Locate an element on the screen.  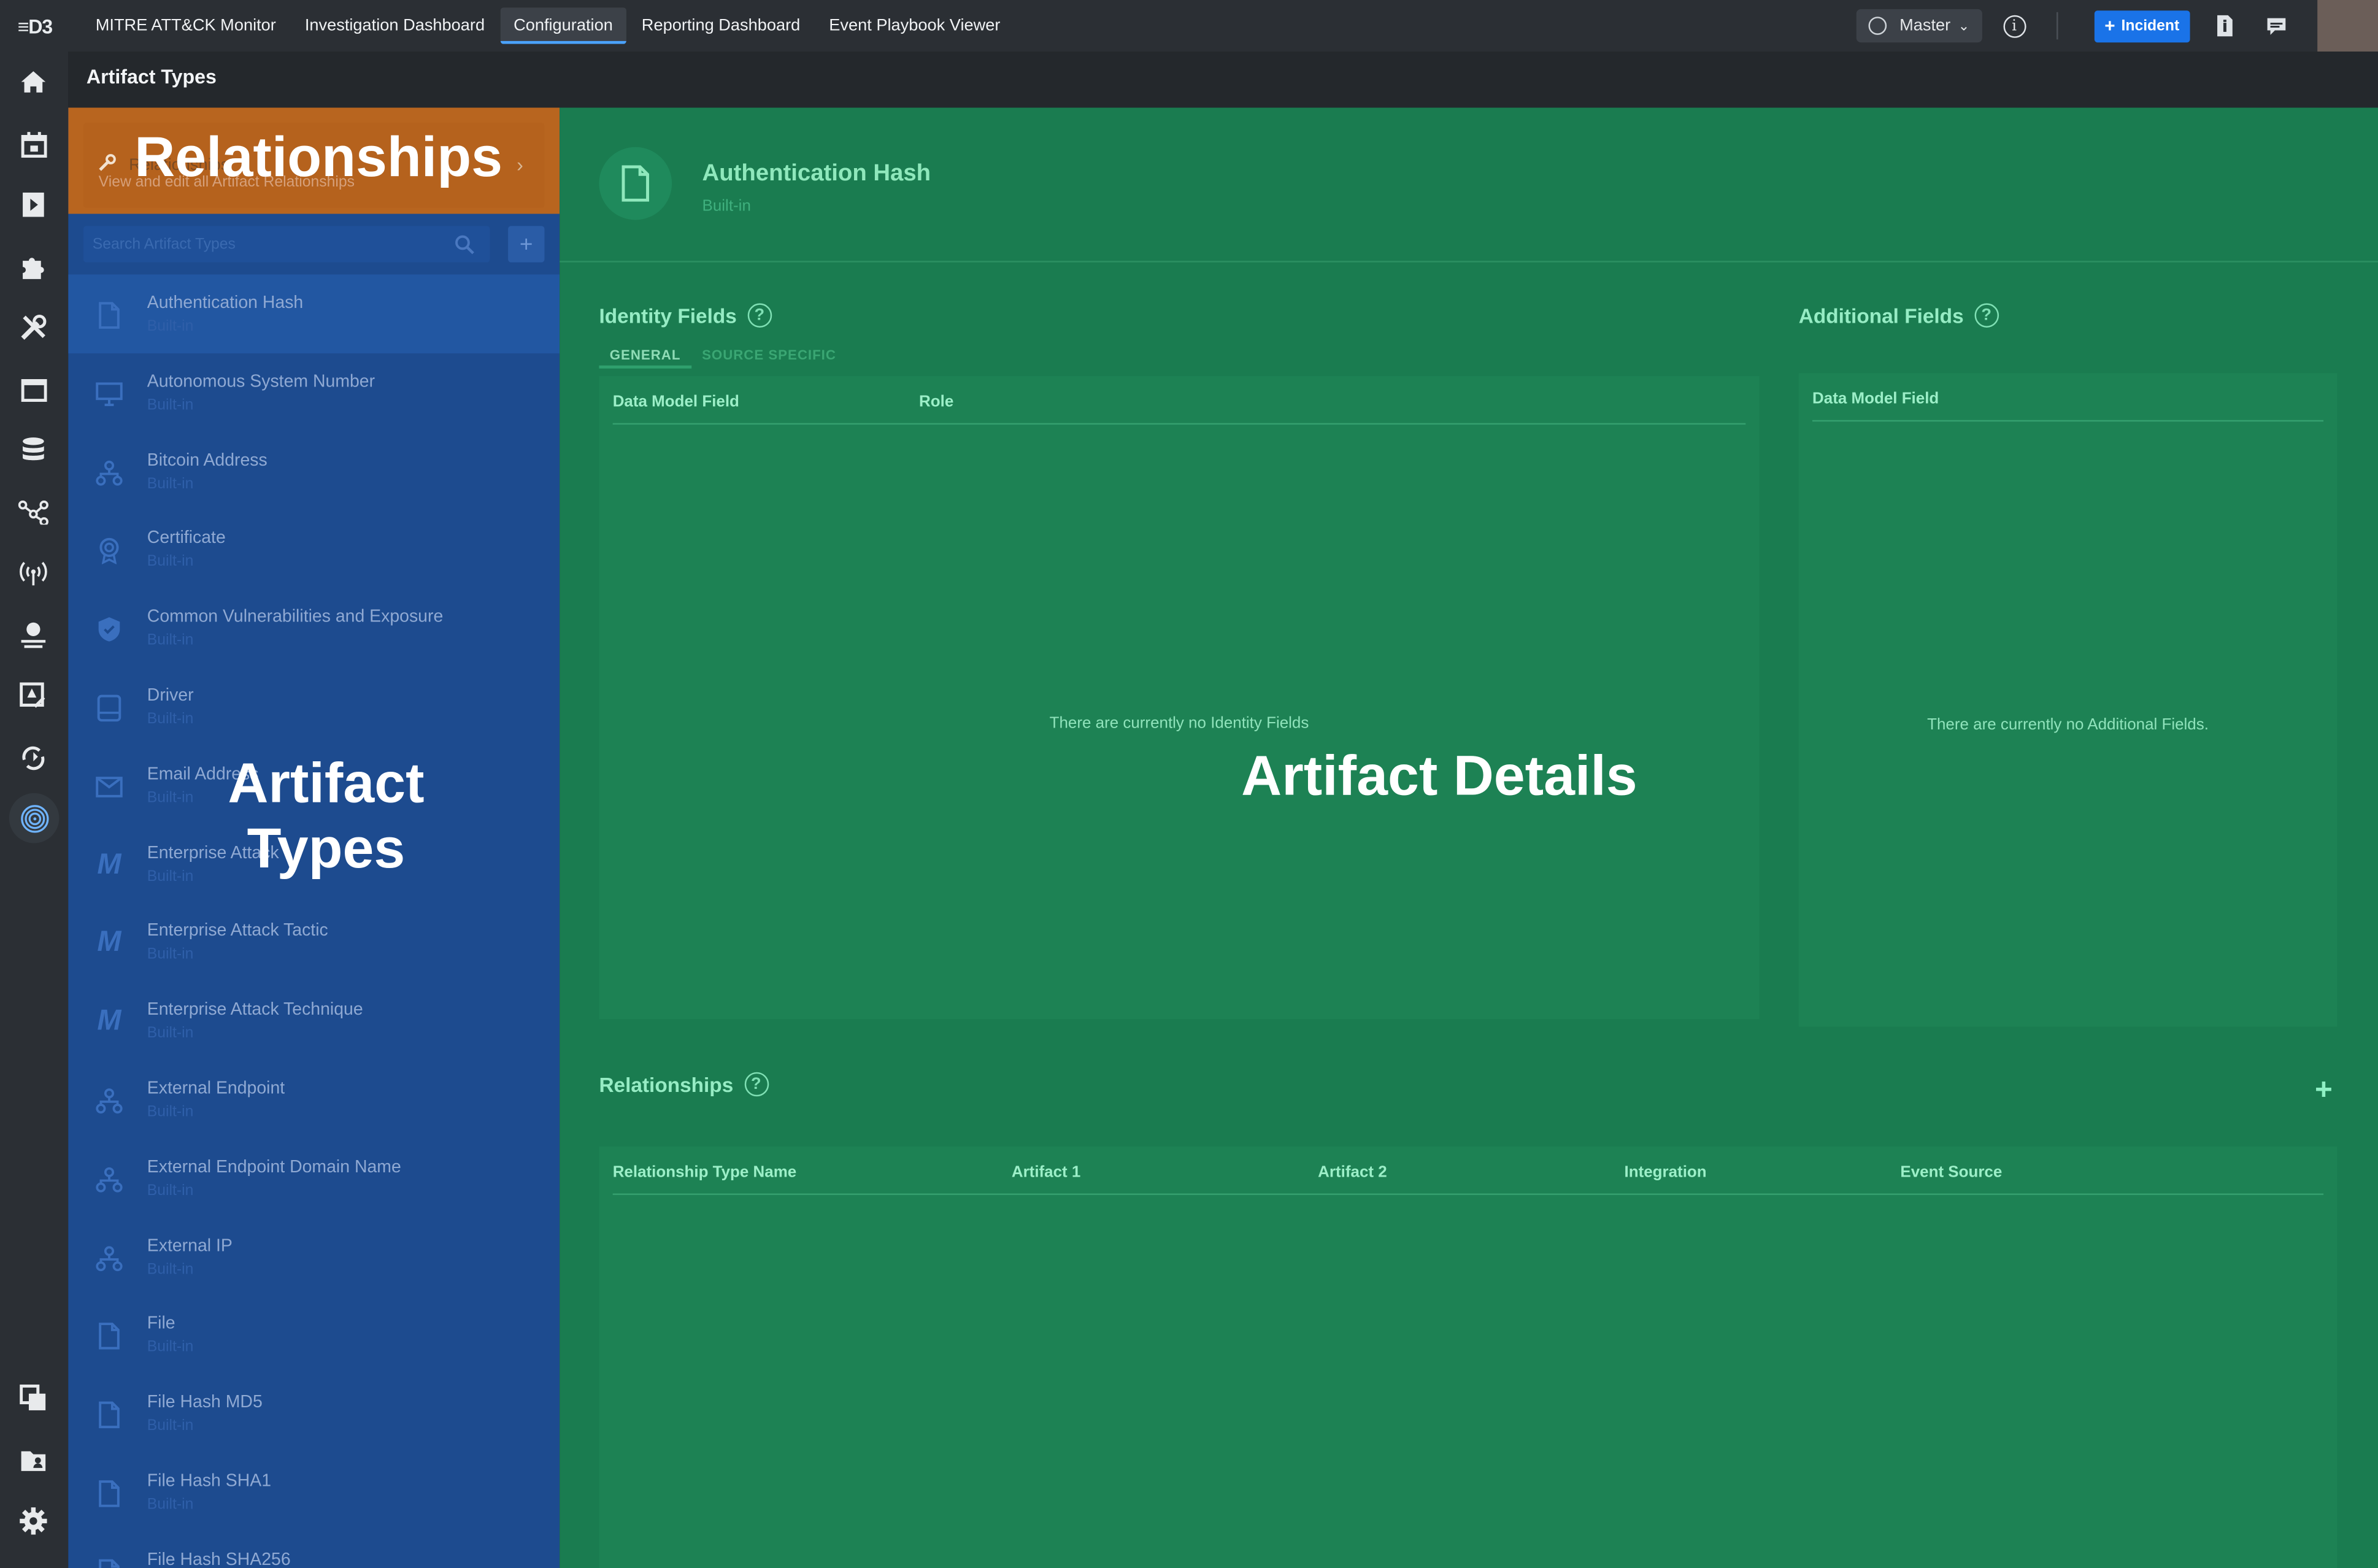
new-incident-button: + Incident is located at coordinates (2141, 26).